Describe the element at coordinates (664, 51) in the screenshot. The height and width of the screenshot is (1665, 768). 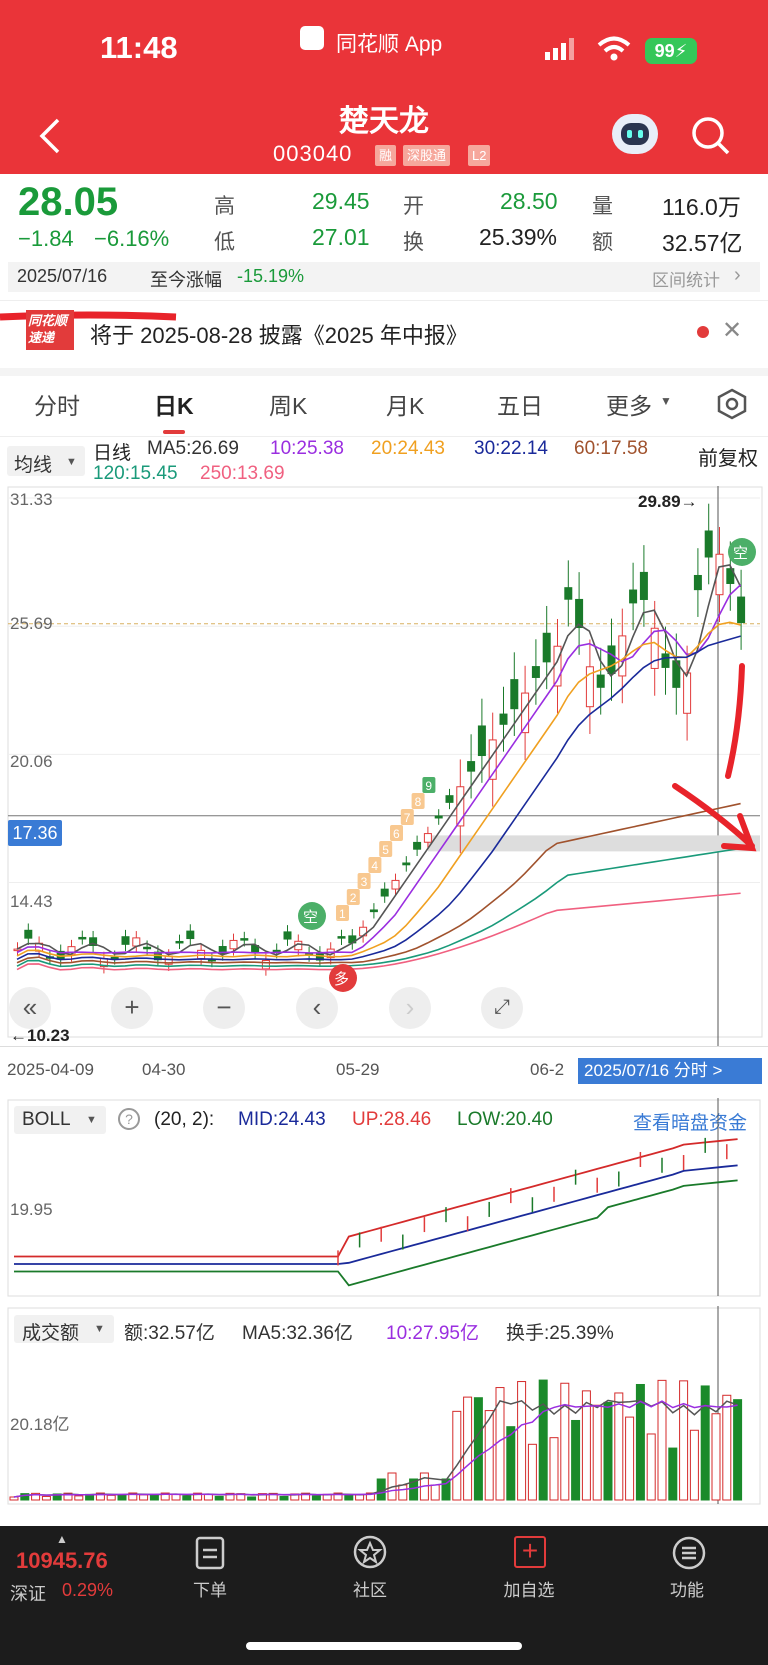
I see `battery-level: 99` at that location.